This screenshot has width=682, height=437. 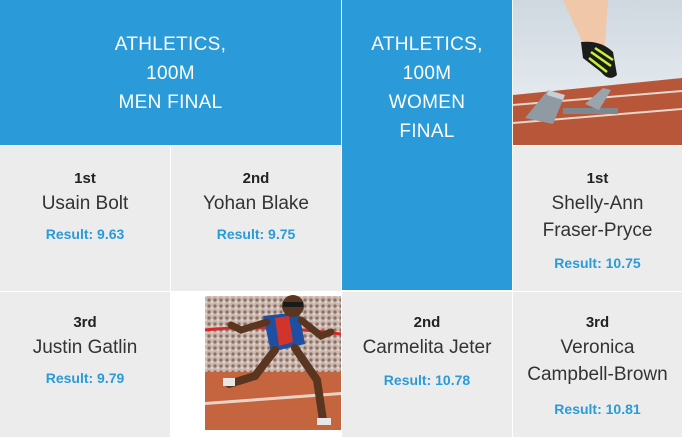 I want to click on athlete-name-line2: Campbell-Brown, so click(x=597, y=374).